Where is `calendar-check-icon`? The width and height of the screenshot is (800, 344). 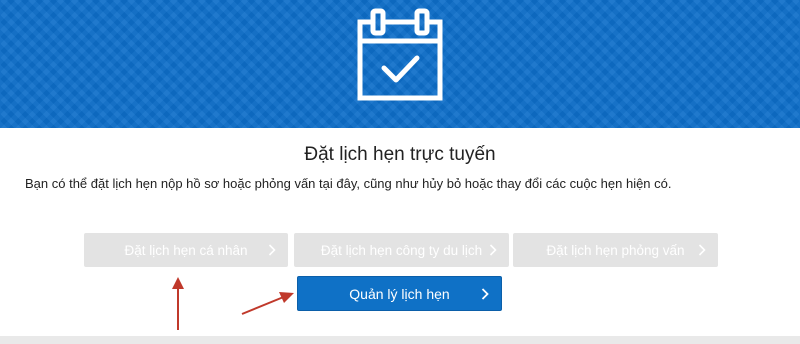
calendar-check-icon is located at coordinates (400, 54).